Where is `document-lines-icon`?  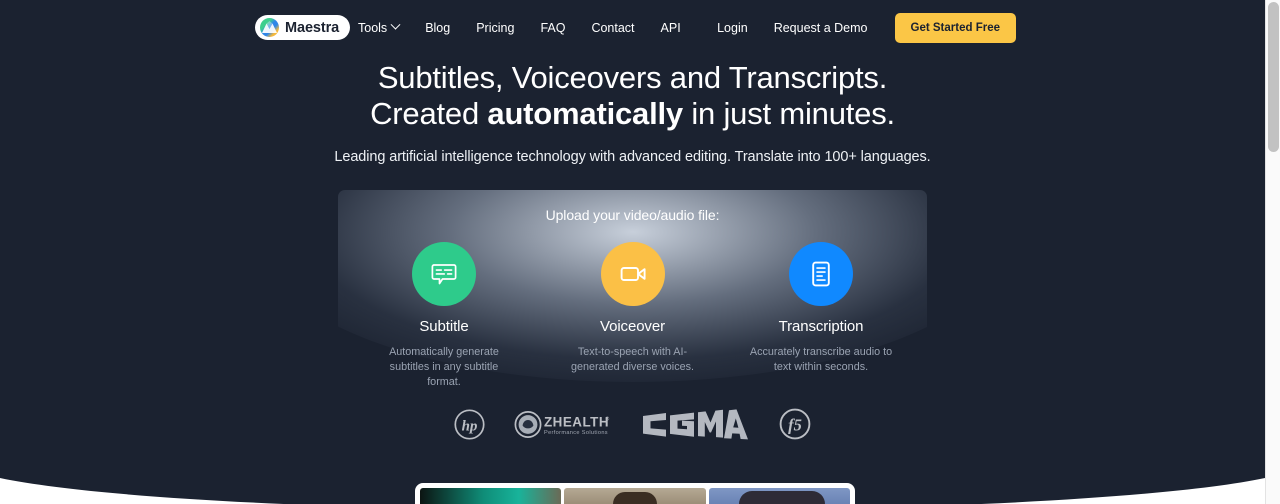
document-lines-icon is located at coordinates (821, 274).